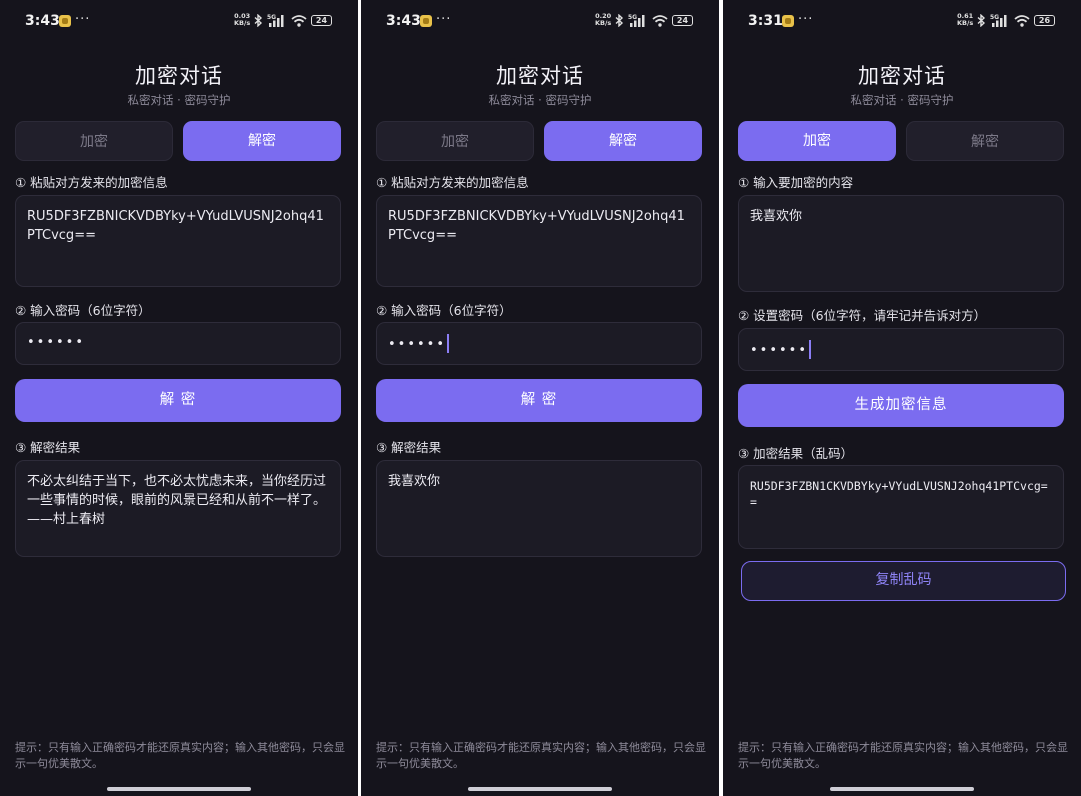  What do you see at coordinates (776, 216) in the screenshot?
I see `plaintext-input-text: 我喜欢你` at bounding box center [776, 216].